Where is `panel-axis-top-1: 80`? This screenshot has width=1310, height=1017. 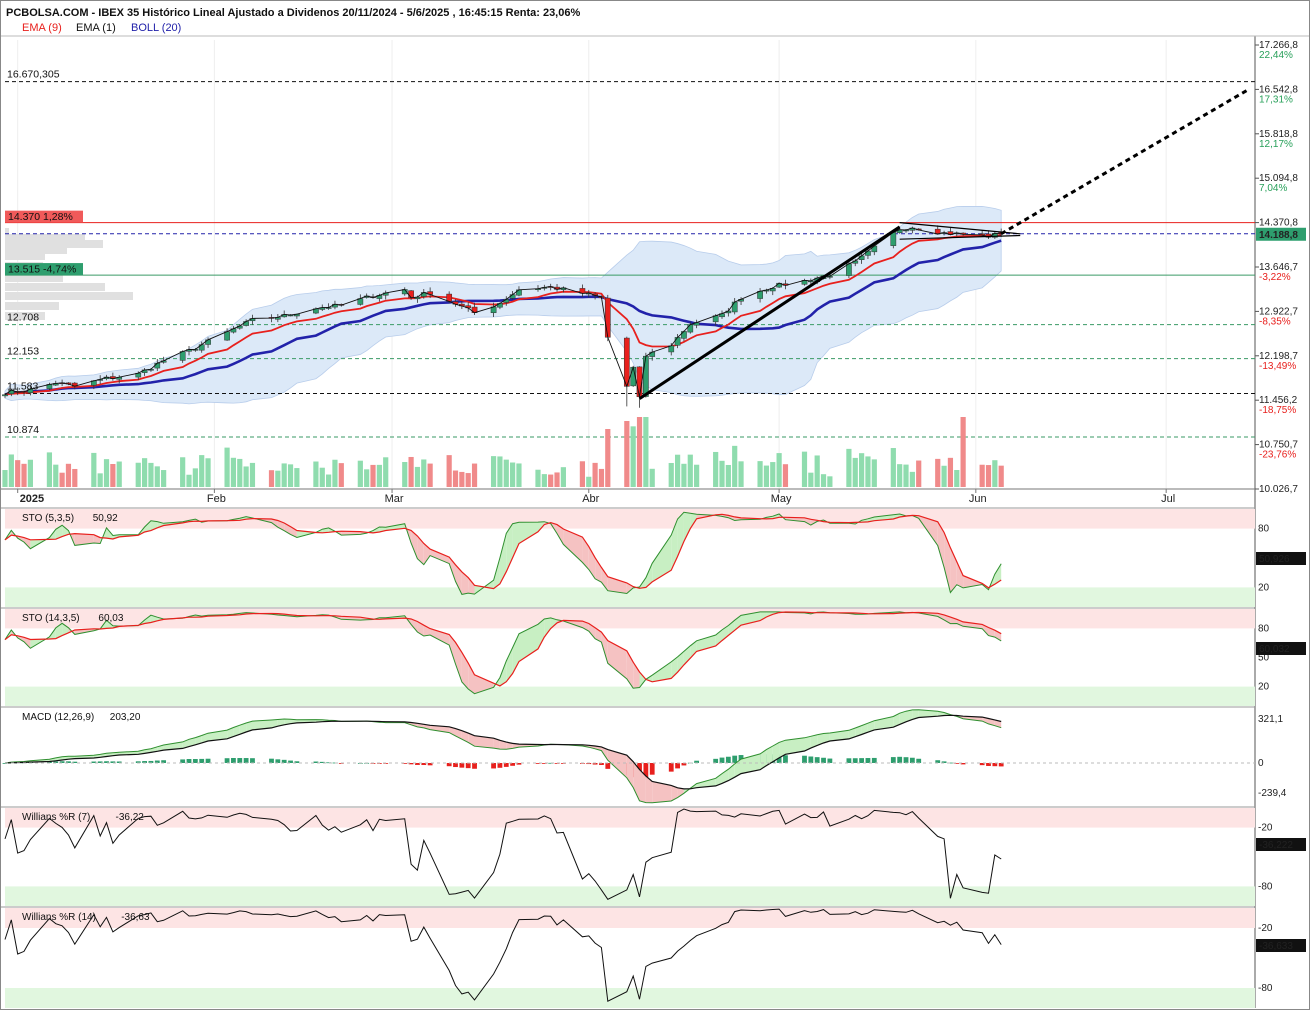
panel-axis-top-1: 80 is located at coordinates (1264, 628).